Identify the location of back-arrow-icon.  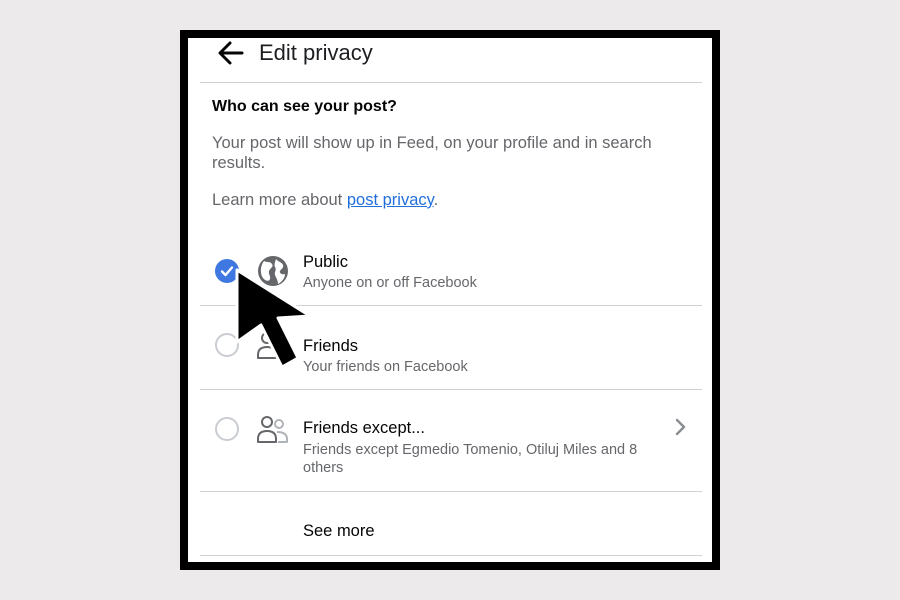
(231, 53).